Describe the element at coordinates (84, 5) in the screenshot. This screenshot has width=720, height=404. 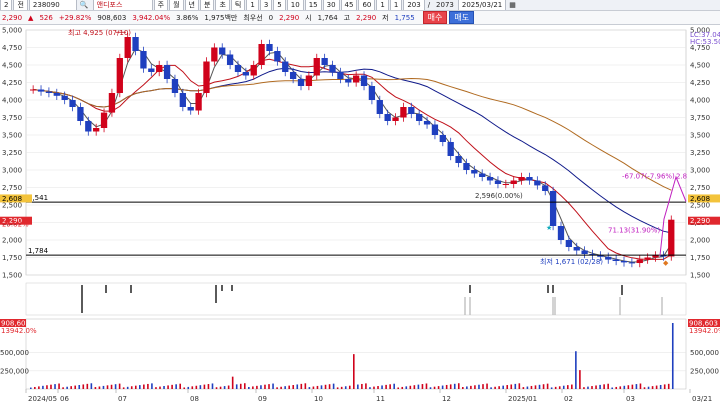
I see `search-icon: 🔍` at that location.